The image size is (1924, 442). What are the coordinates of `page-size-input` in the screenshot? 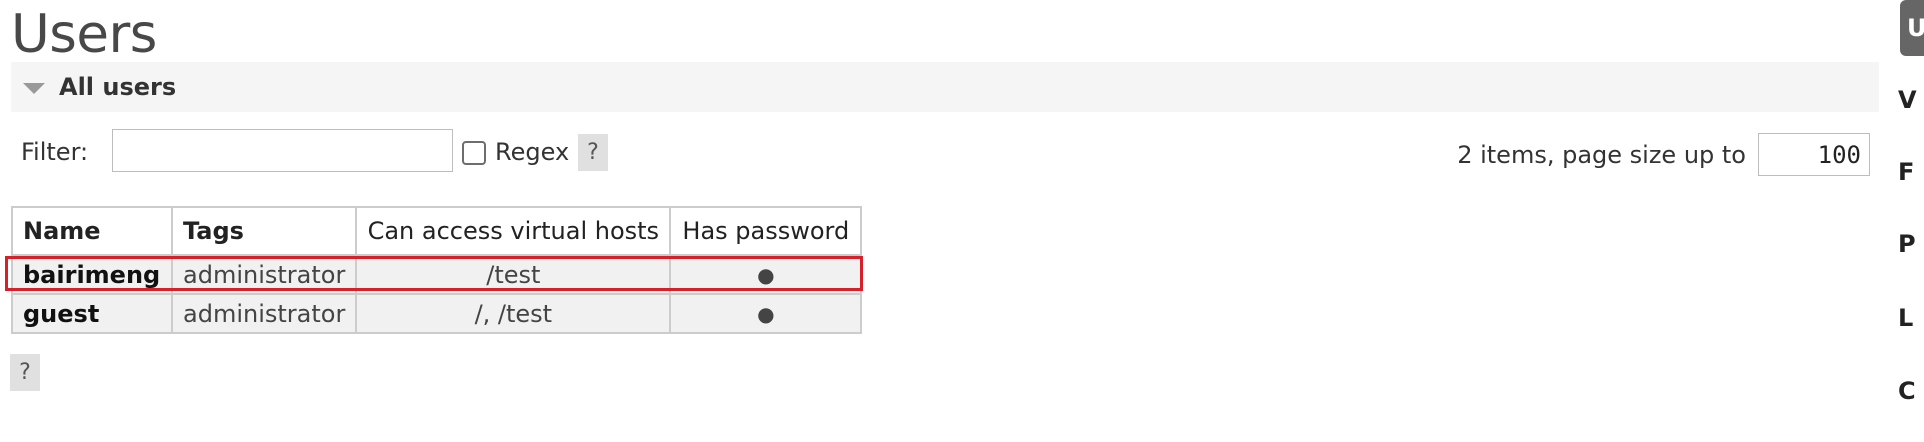 It's located at (1814, 154).